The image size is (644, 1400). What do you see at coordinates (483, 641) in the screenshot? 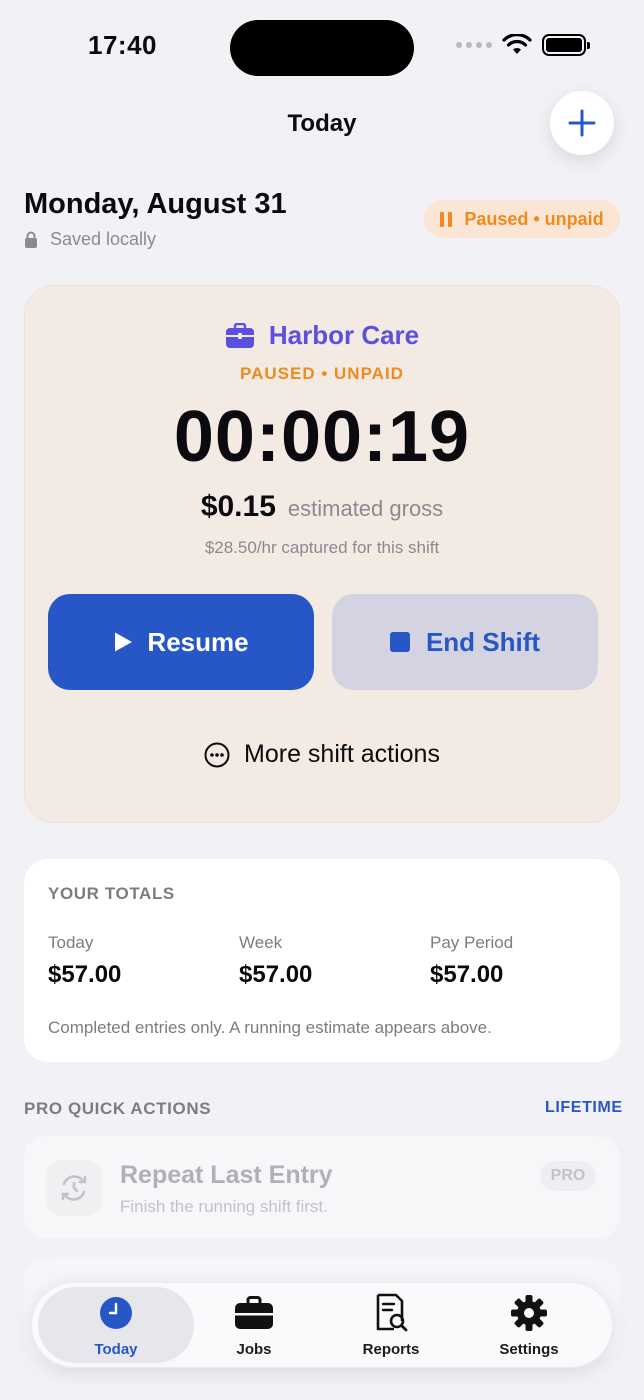
I see `end-shift-label: End Shift` at bounding box center [483, 641].